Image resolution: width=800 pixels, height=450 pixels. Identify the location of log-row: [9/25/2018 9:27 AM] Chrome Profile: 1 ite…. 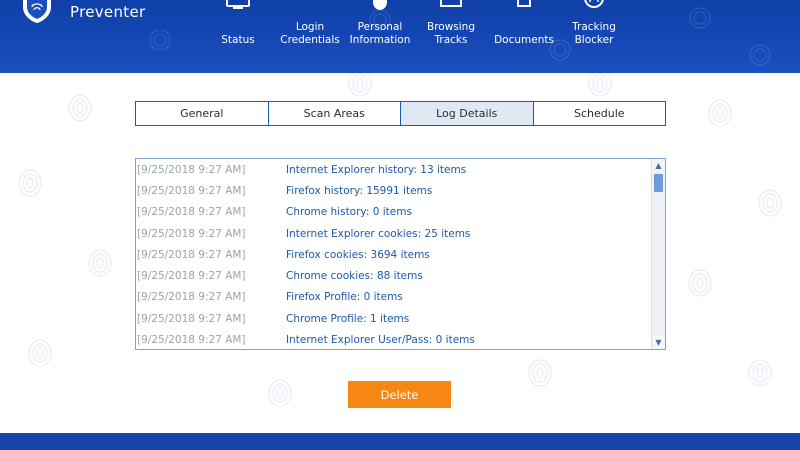
(393, 318).